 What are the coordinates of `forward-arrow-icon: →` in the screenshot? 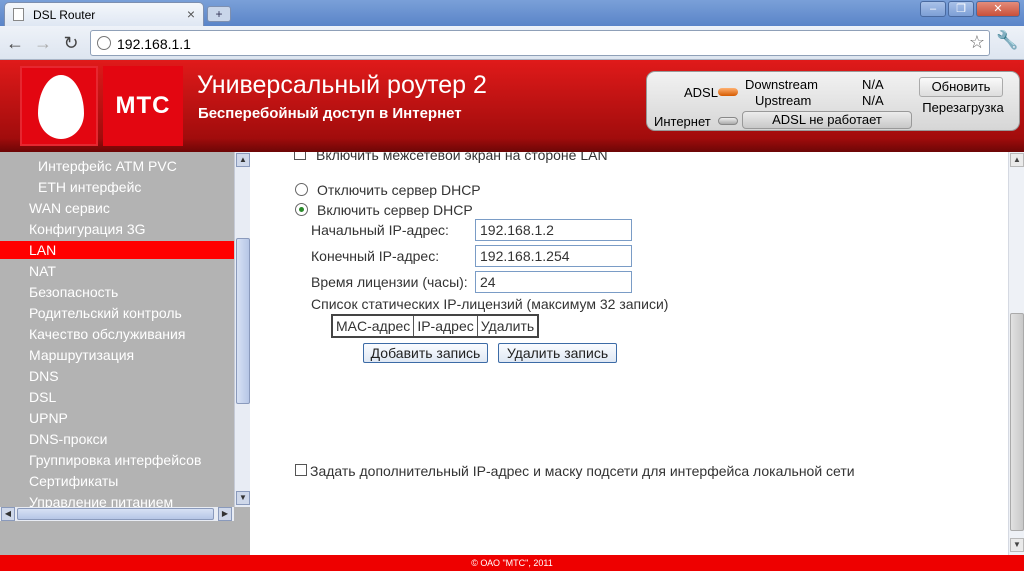 It's located at (43, 43).